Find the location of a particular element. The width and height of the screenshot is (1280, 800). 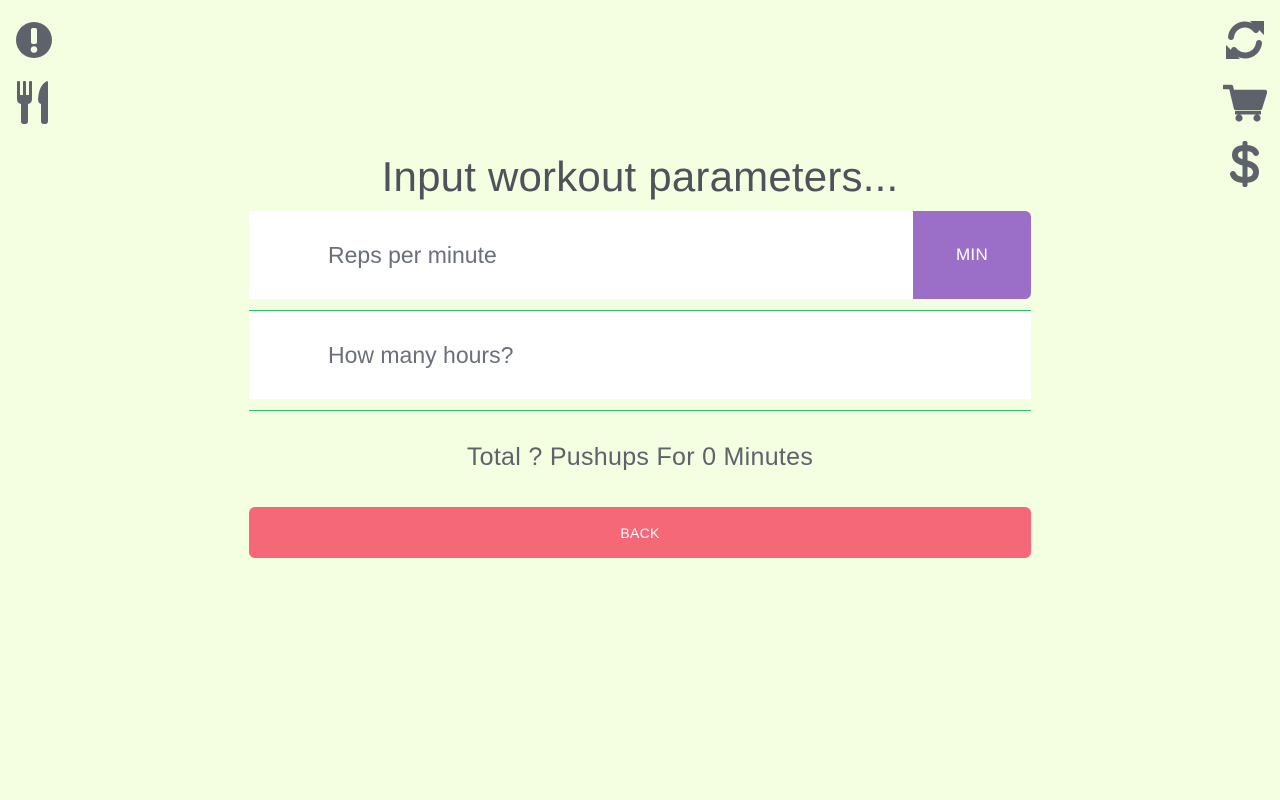

hours-input is located at coordinates (640, 355).